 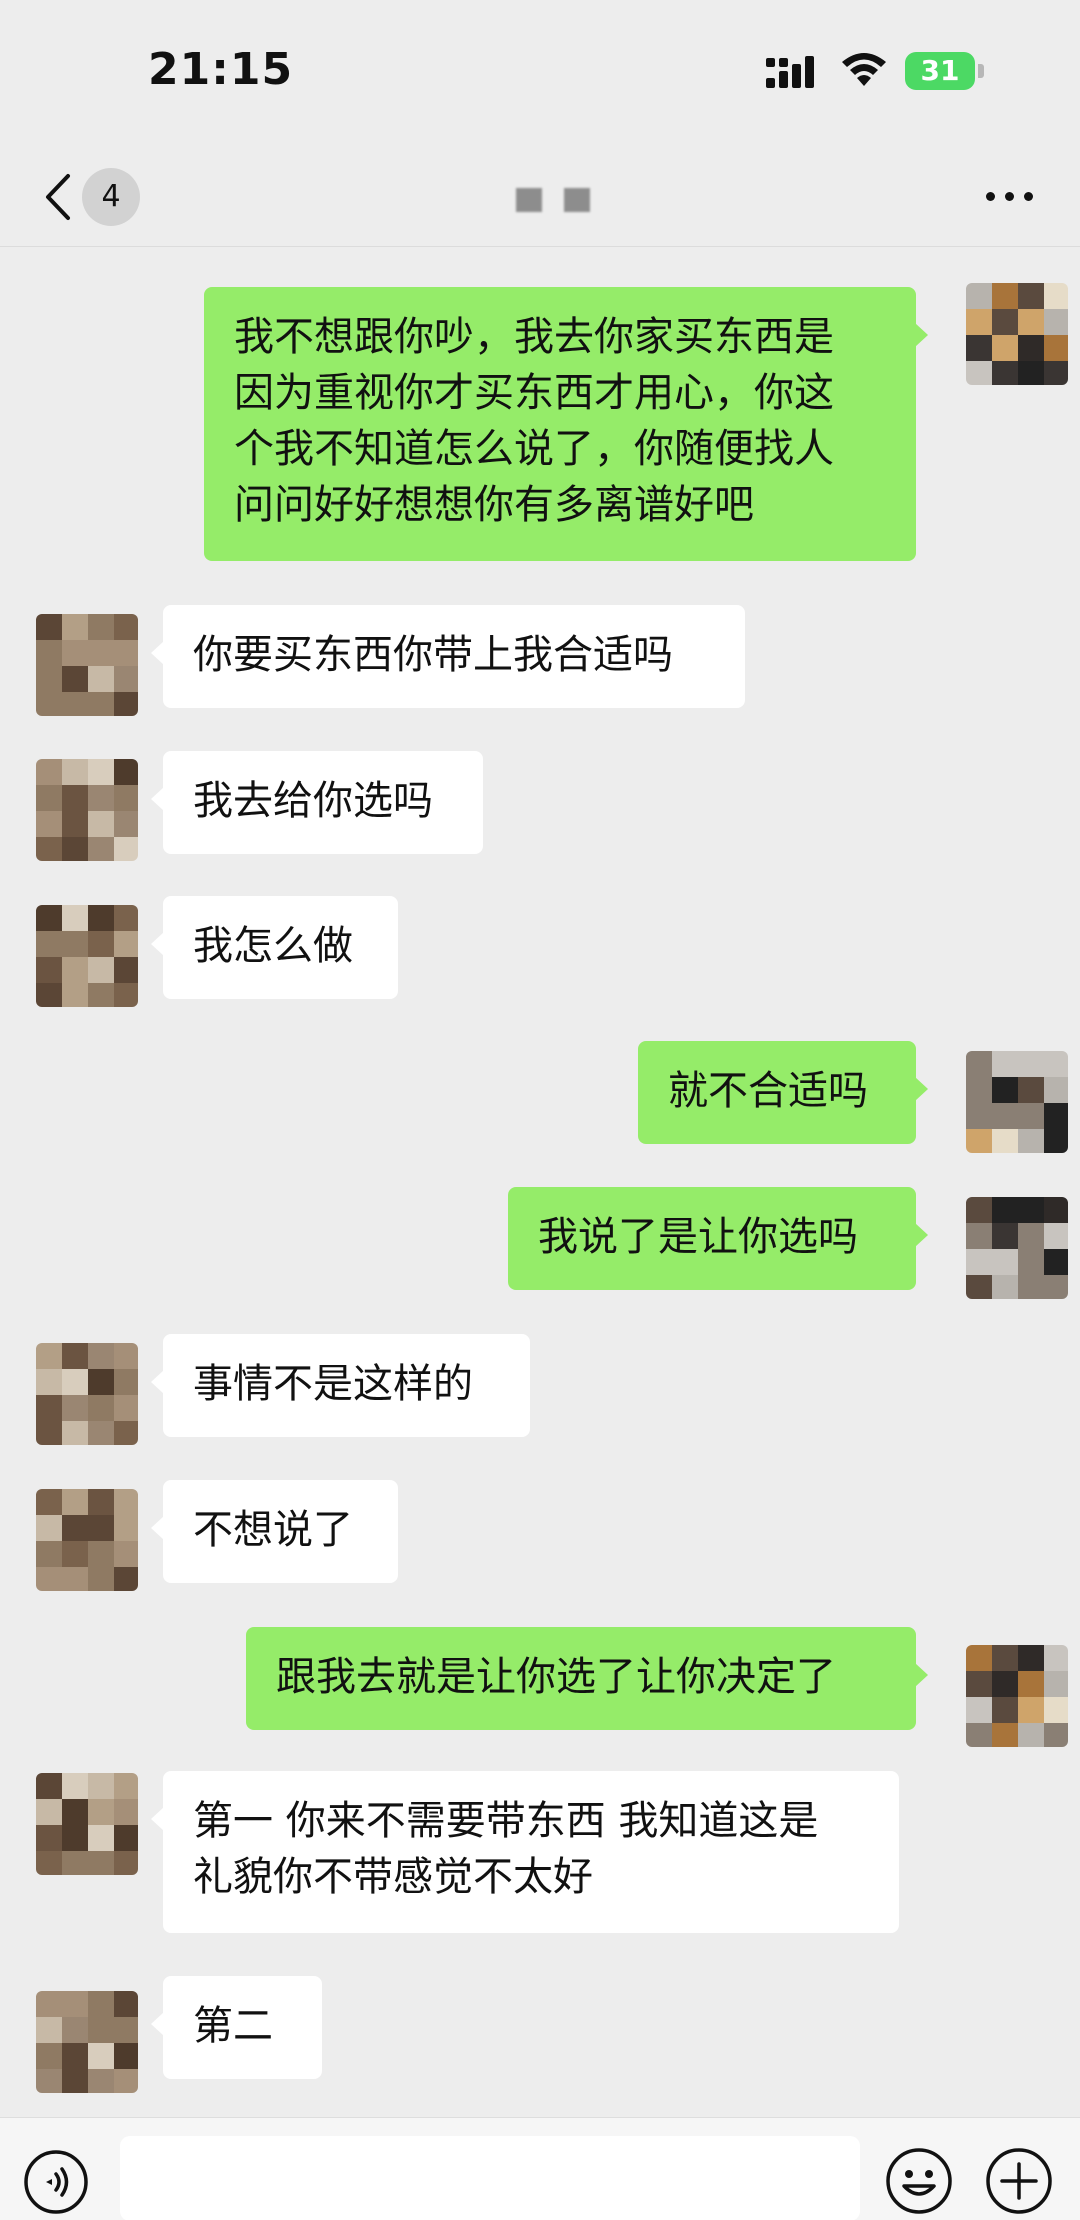 I want to click on incoming-message: 第二, so click(x=236, y=2027).